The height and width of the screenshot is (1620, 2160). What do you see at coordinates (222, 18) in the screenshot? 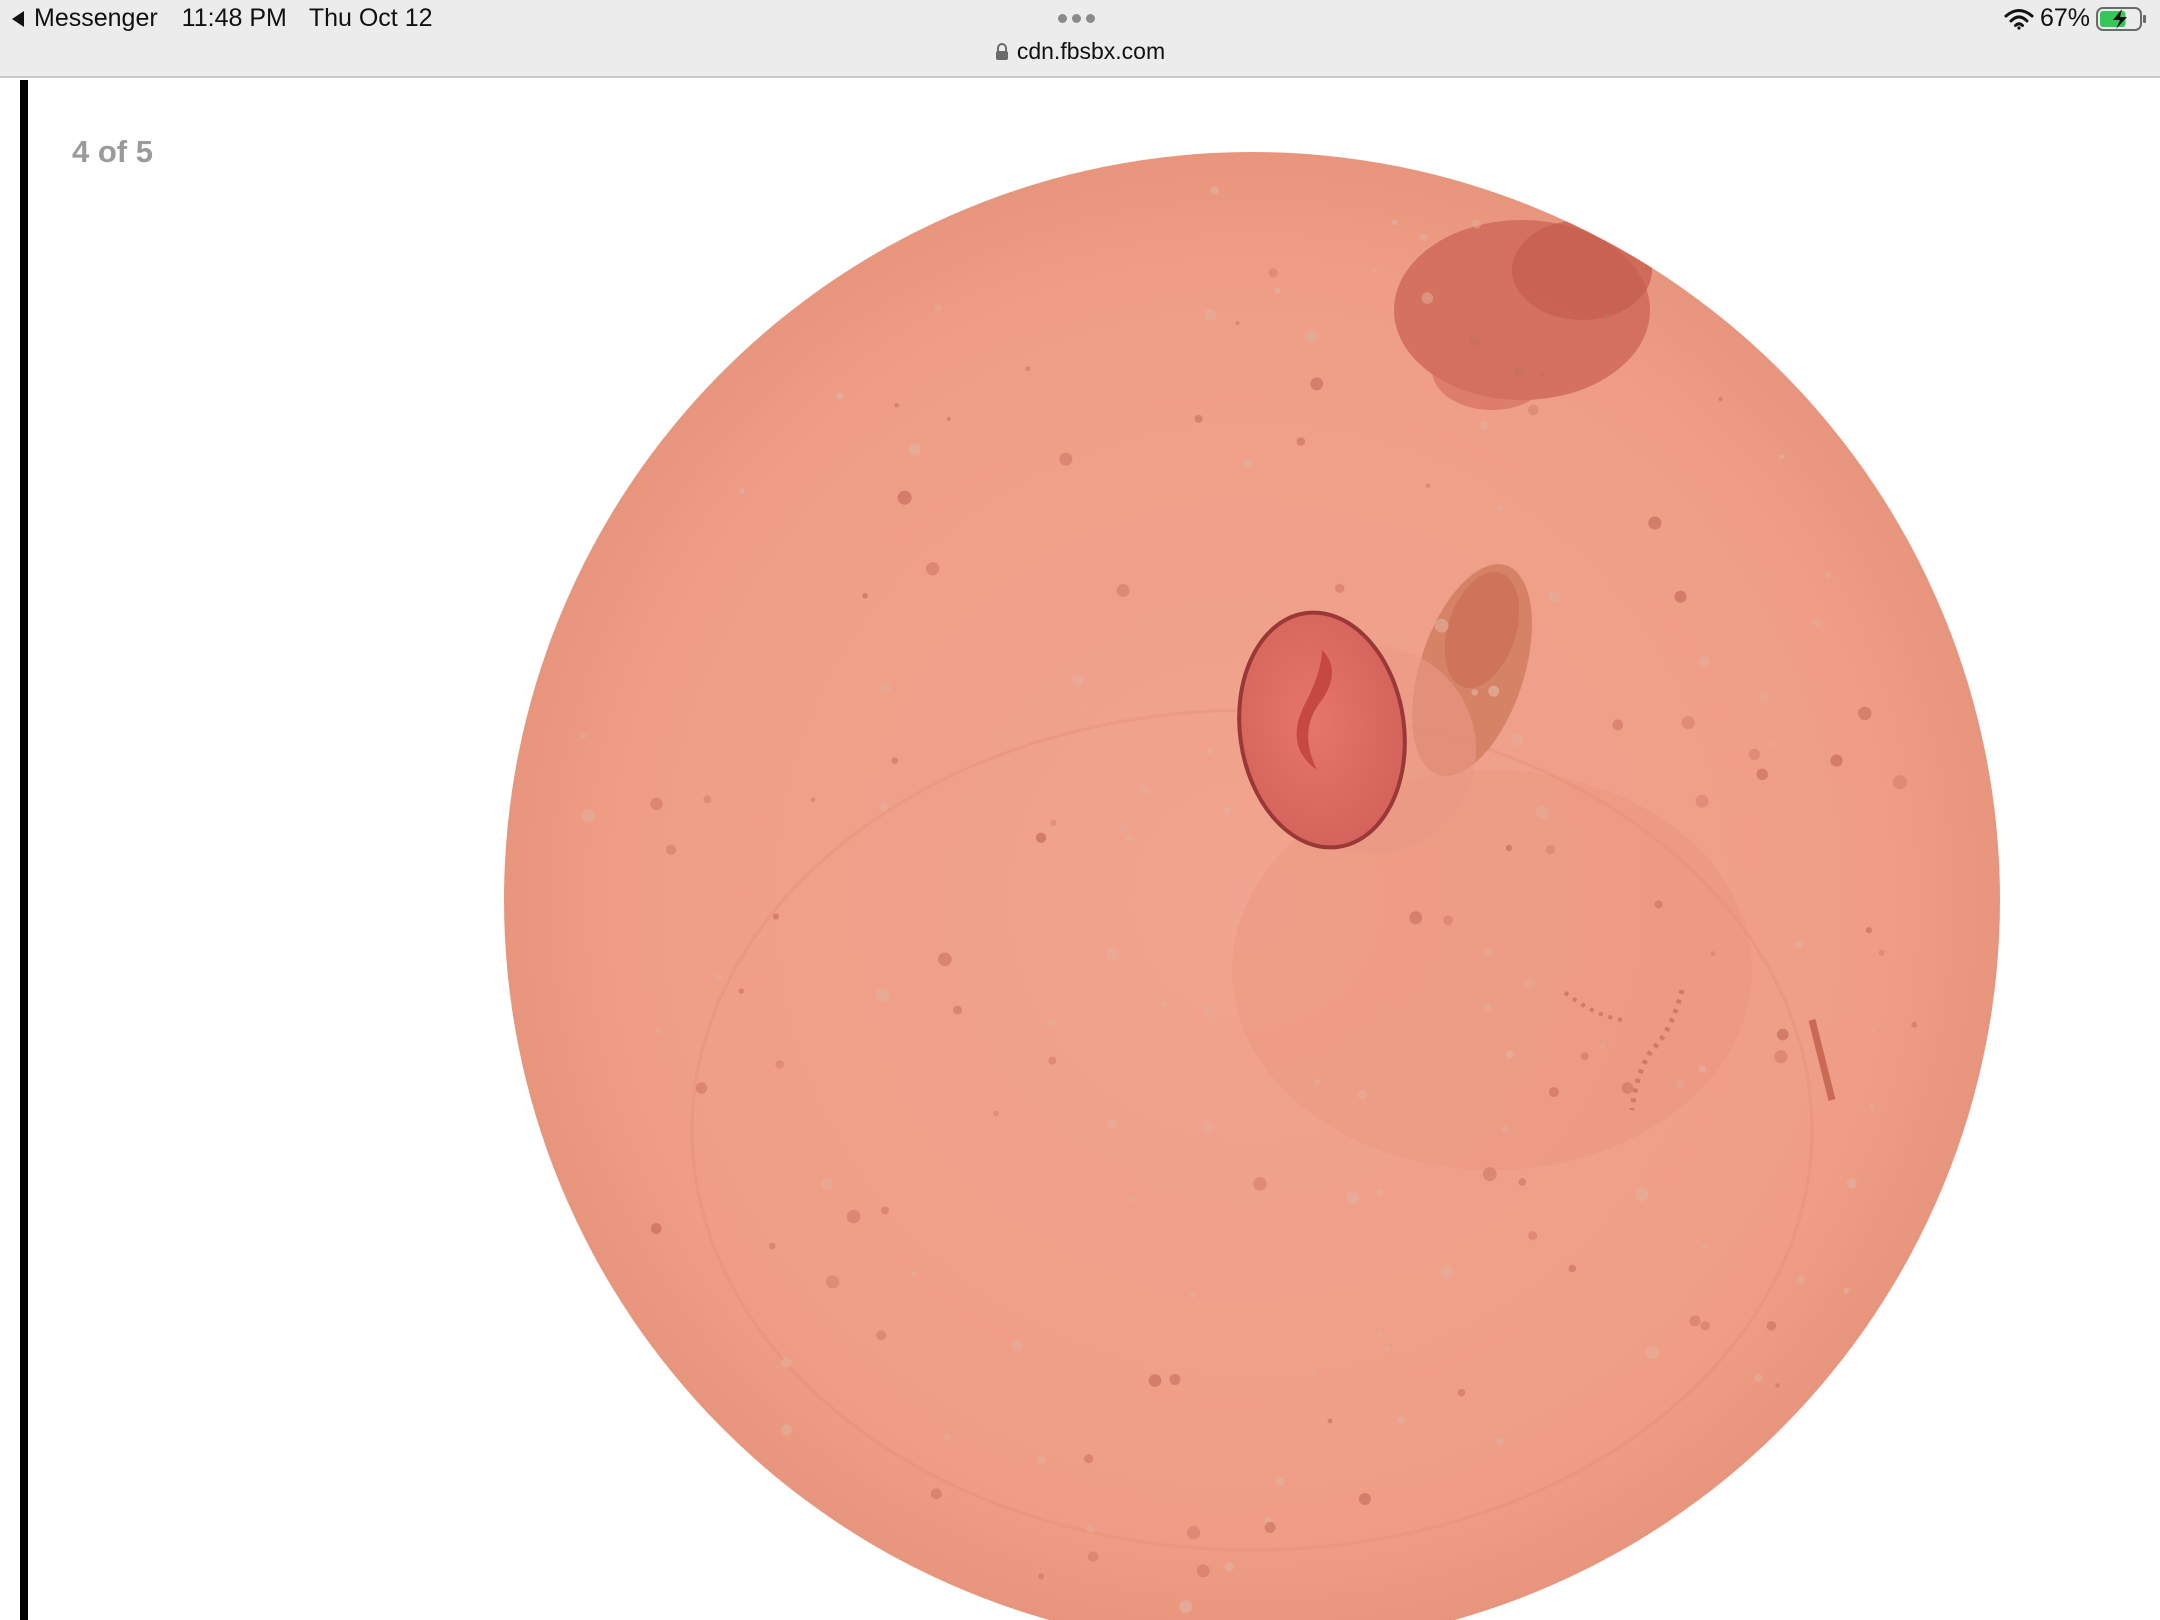
I see `status-left: Messenger 11:48 PM Thu Oct 12` at bounding box center [222, 18].